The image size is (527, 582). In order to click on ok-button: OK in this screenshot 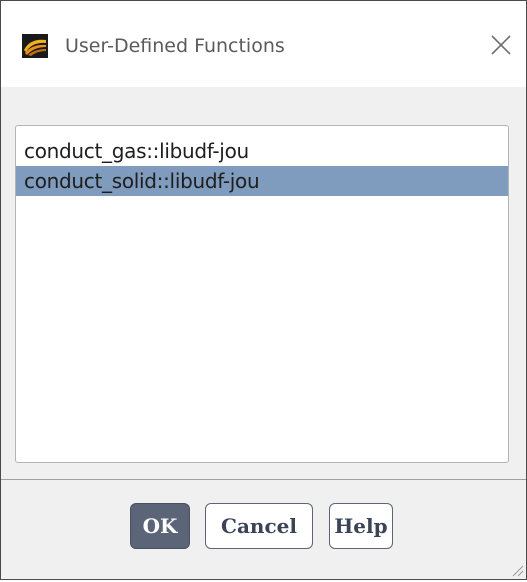, I will do `click(160, 526)`.